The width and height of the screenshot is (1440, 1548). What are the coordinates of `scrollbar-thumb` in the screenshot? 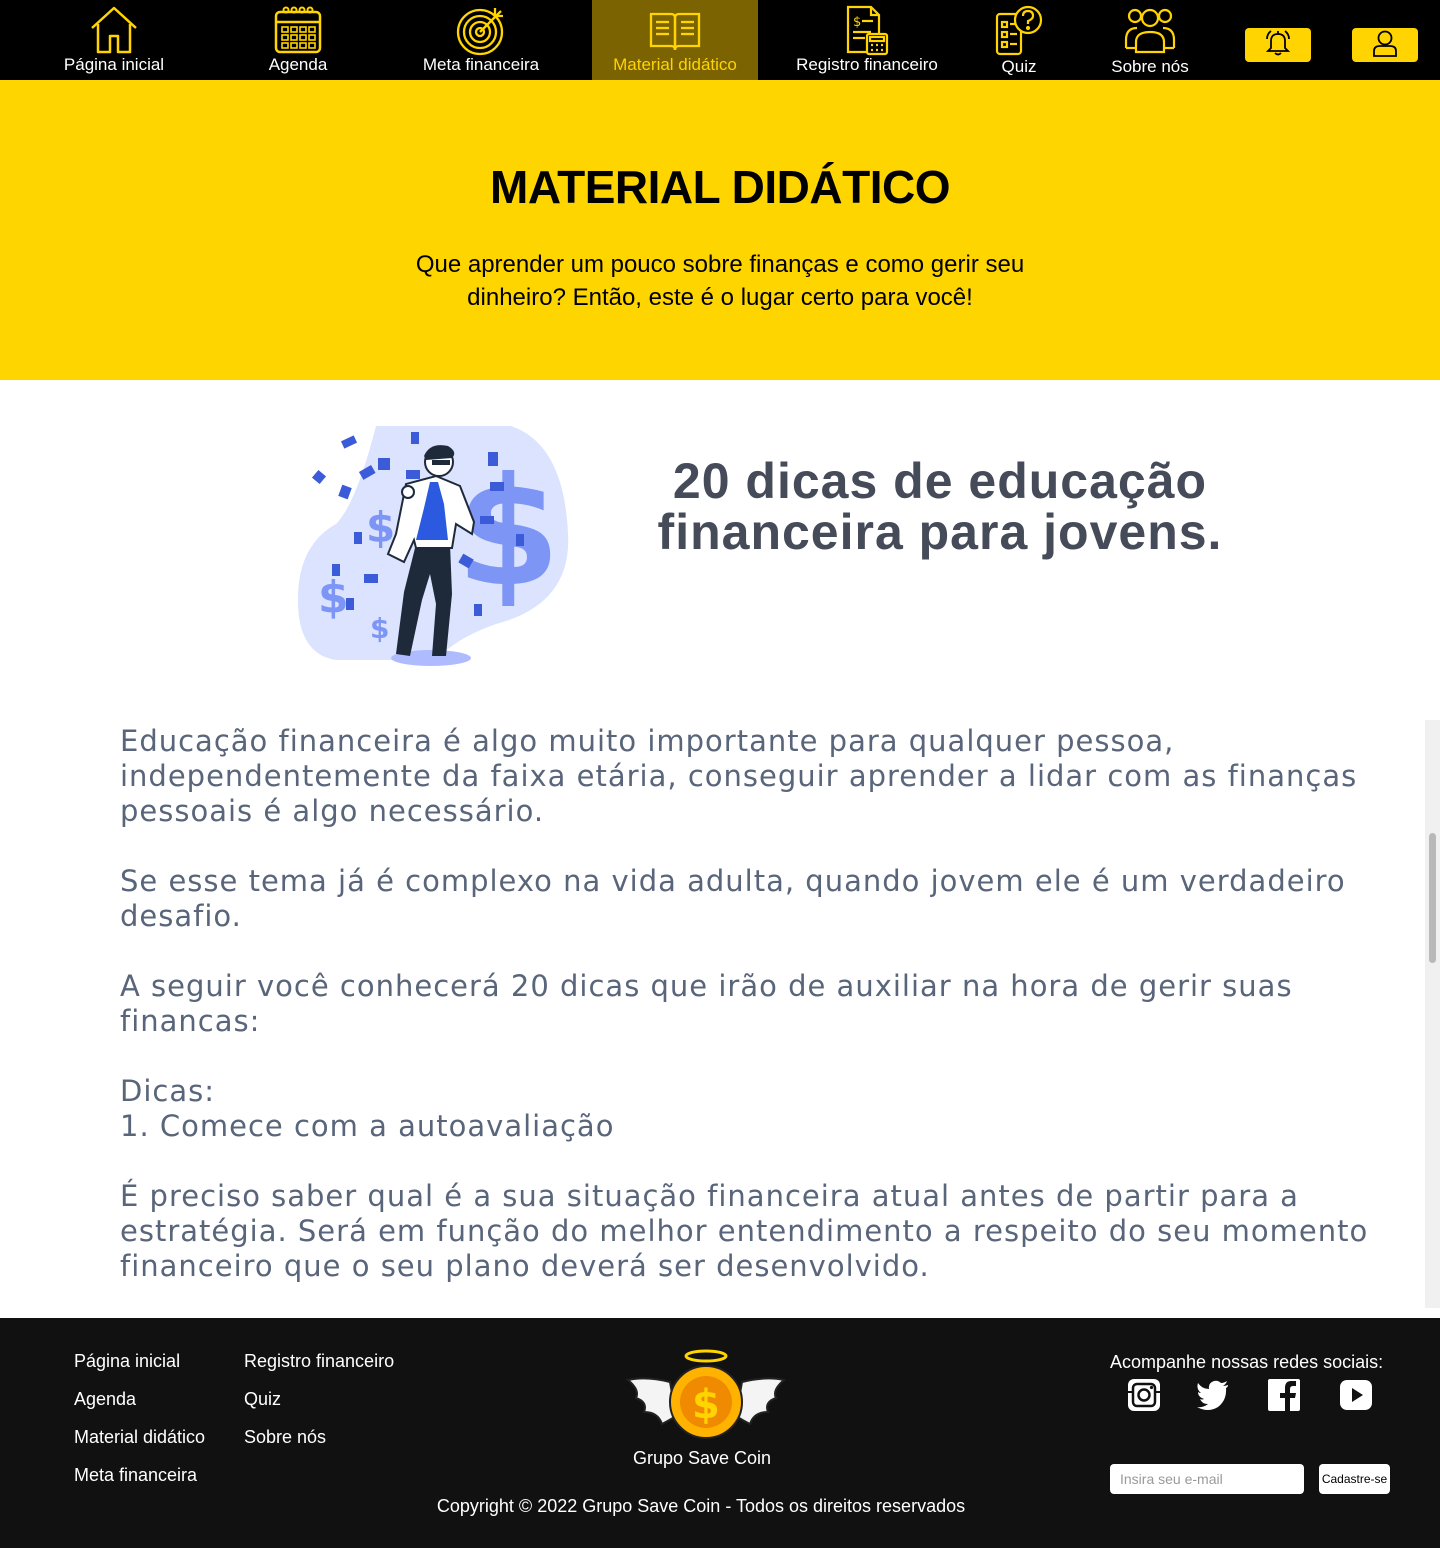 It's located at (1432, 898).